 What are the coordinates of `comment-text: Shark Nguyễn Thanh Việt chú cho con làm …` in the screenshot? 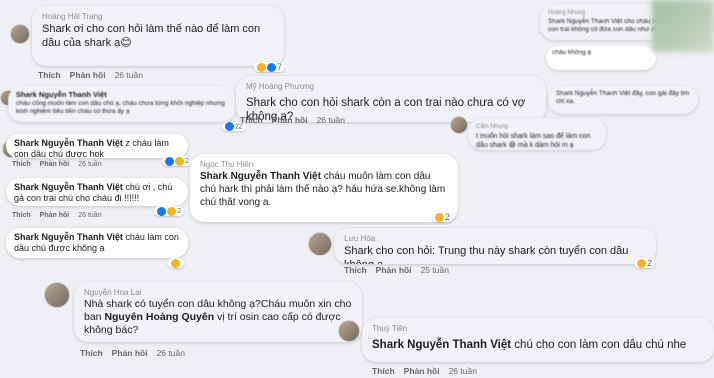 It's located at (529, 345).